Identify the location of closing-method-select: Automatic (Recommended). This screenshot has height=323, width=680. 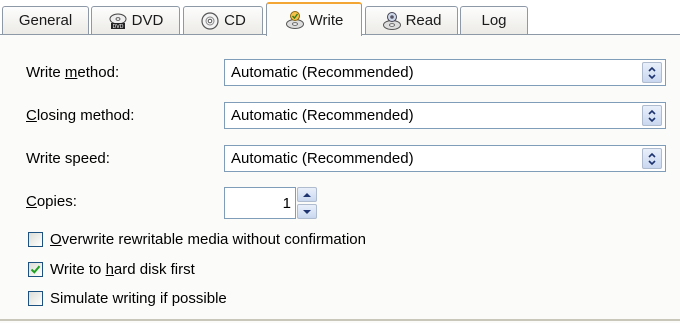
(445, 115).